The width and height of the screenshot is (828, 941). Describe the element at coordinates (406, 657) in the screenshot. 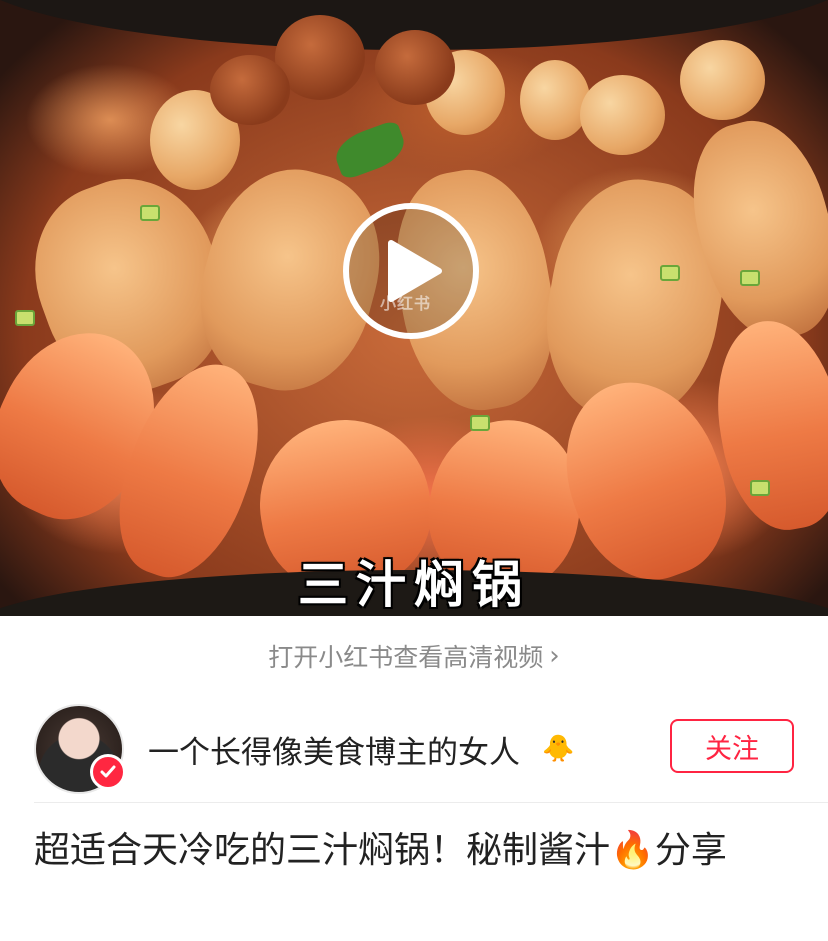

I see `open-app-label: 打开小红书查看高清视频` at that location.